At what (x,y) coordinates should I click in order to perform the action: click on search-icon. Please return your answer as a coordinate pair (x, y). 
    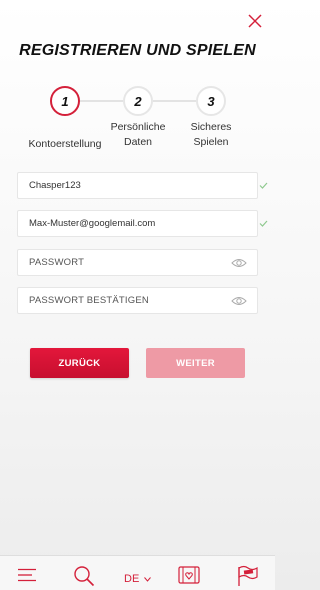
    Looking at the image, I should click on (84, 576).